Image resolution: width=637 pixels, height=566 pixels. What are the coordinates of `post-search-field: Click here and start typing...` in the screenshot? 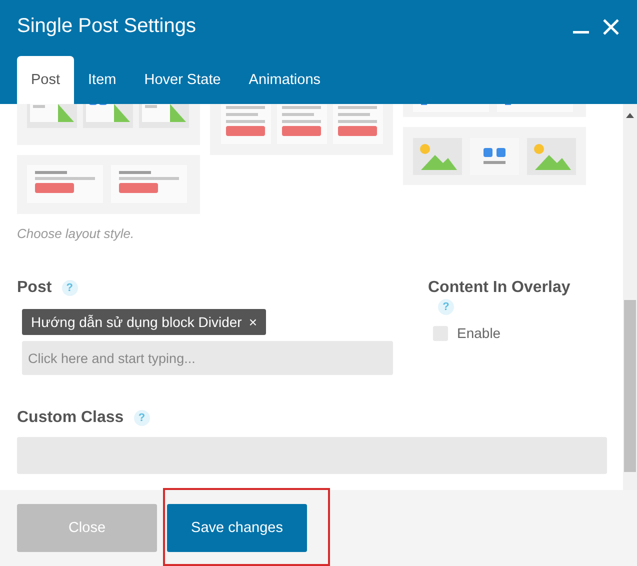 It's located at (207, 358).